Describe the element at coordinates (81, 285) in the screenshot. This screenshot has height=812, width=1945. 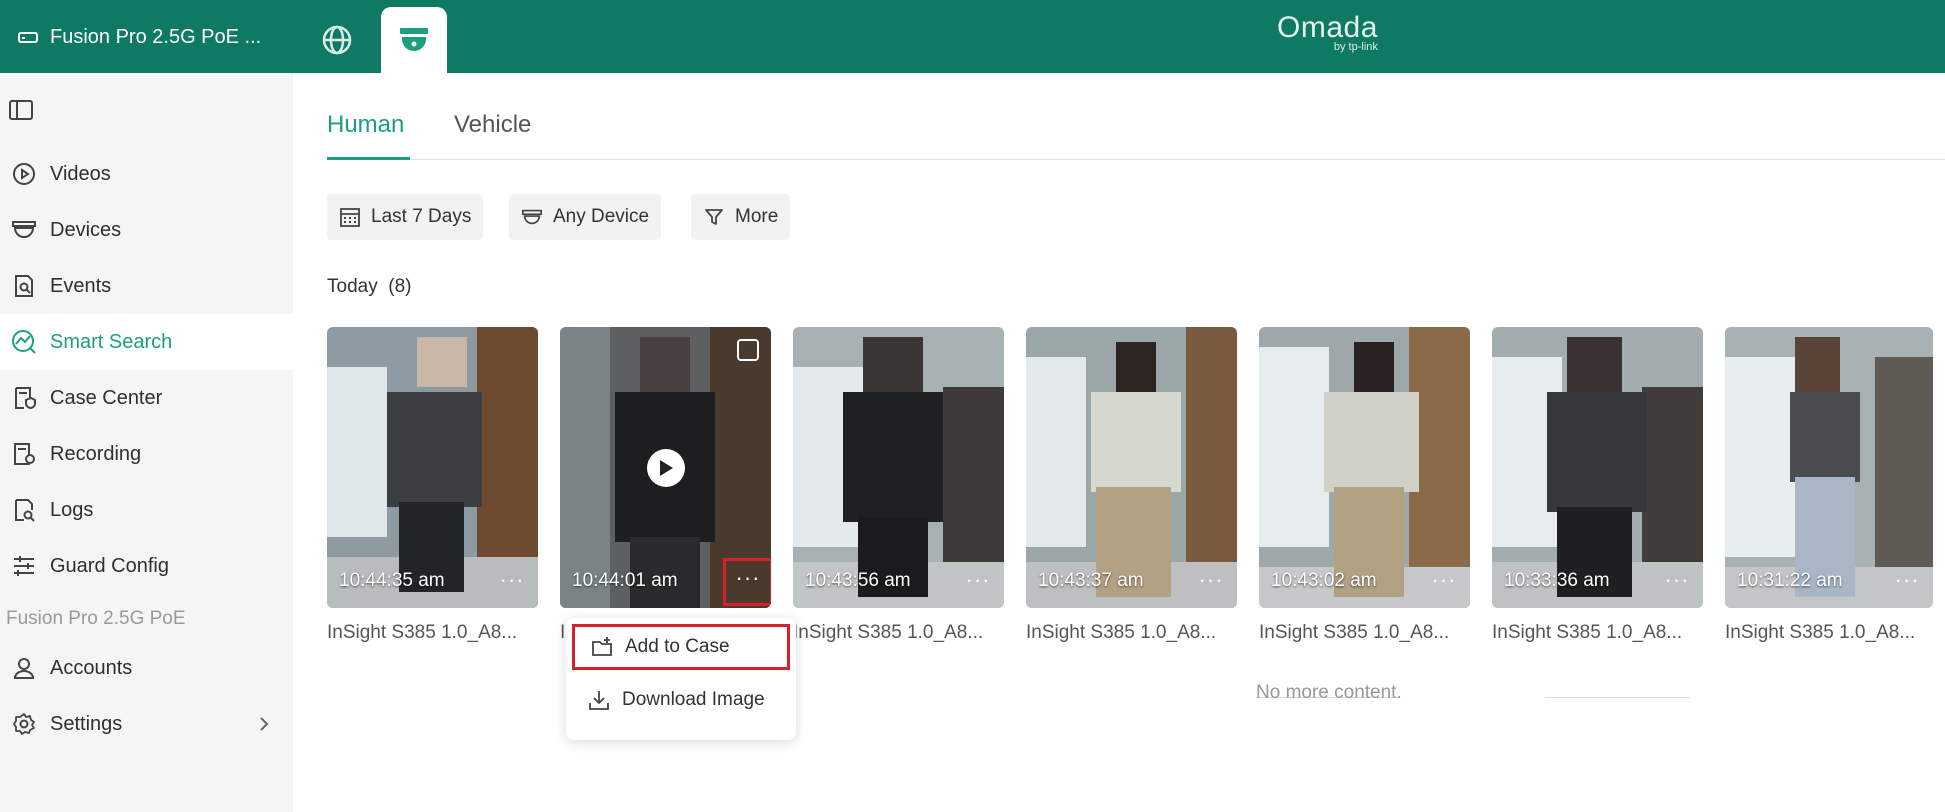
I see `sidebar-item-label: Events` at that location.